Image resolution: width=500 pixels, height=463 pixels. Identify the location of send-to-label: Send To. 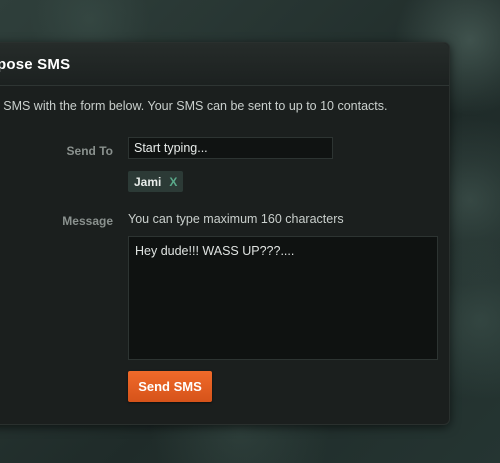
(89, 151).